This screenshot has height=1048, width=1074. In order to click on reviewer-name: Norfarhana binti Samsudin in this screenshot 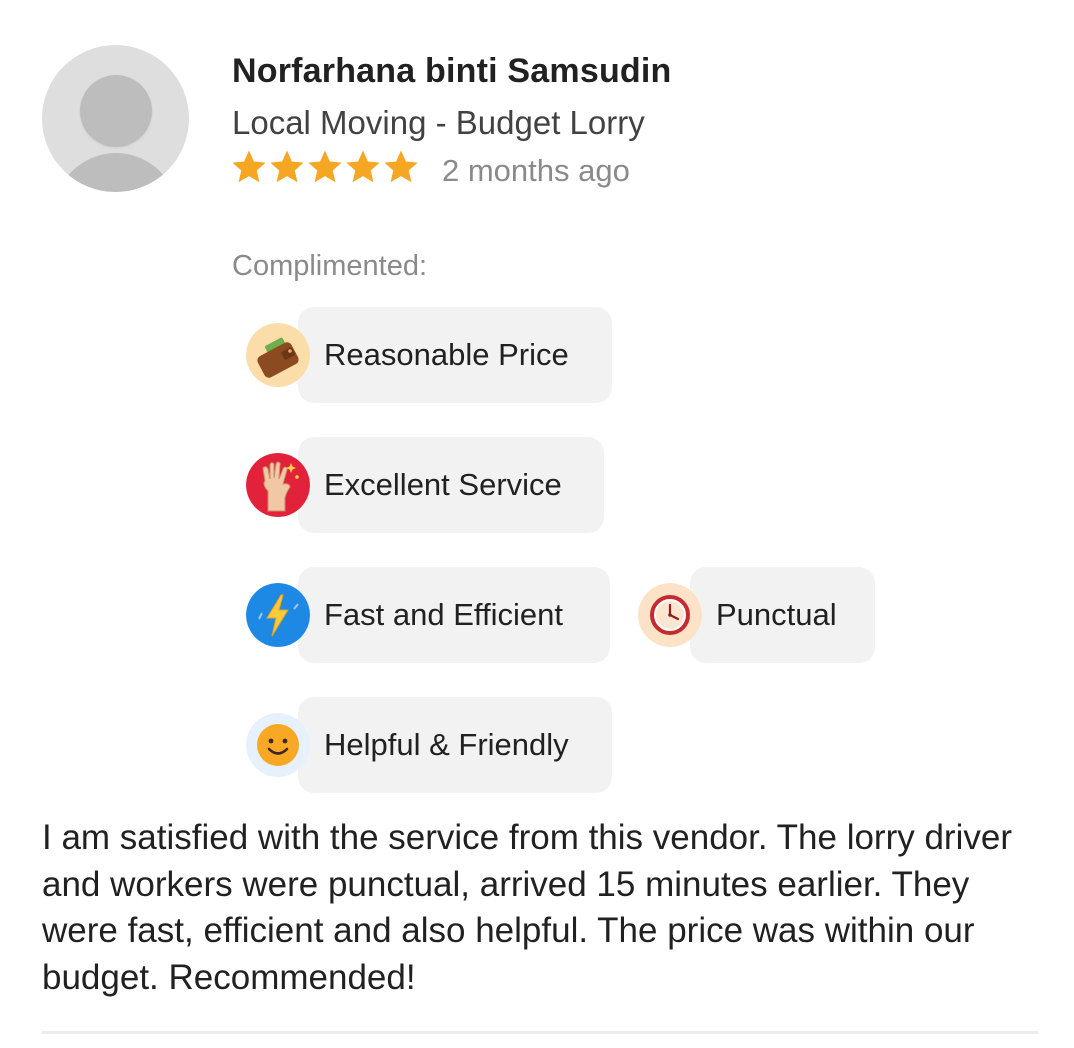, I will do `click(452, 71)`.